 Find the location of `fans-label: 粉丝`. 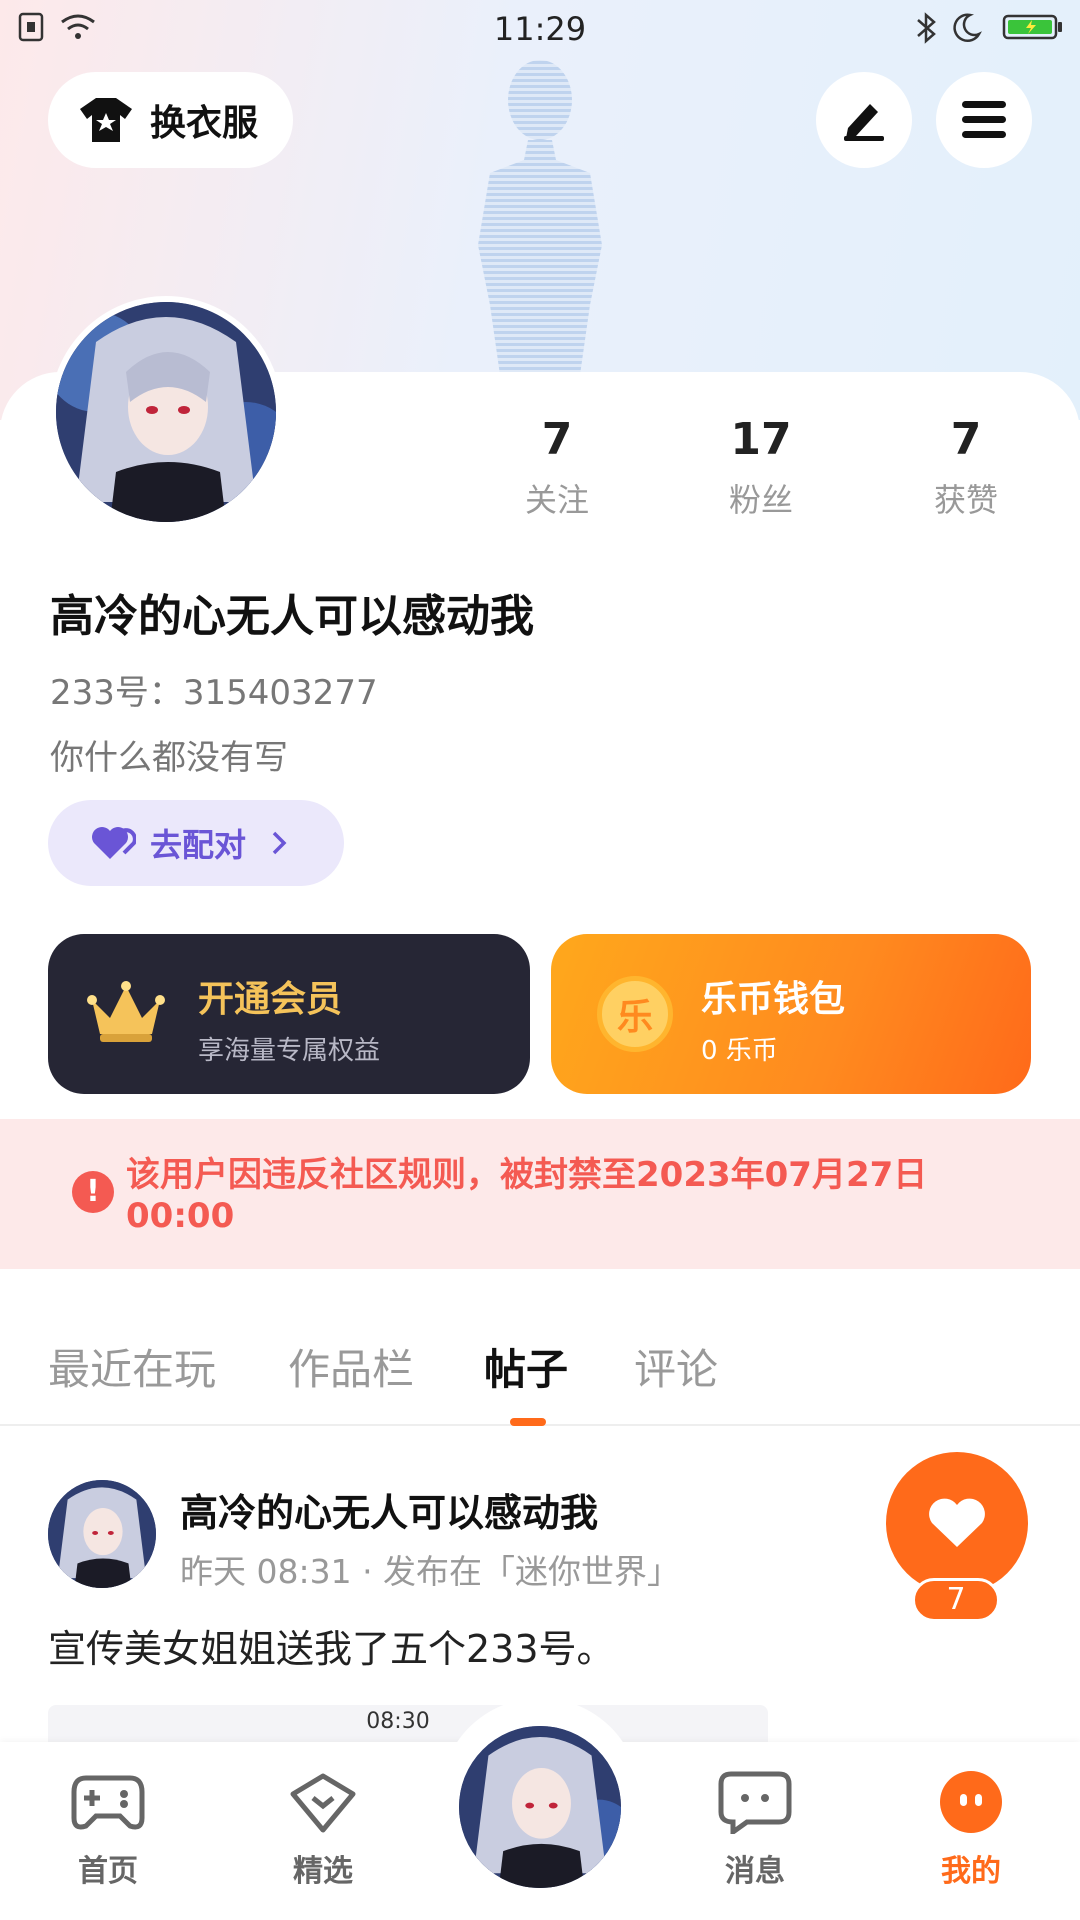

fans-label: 粉丝 is located at coordinates (760, 500).